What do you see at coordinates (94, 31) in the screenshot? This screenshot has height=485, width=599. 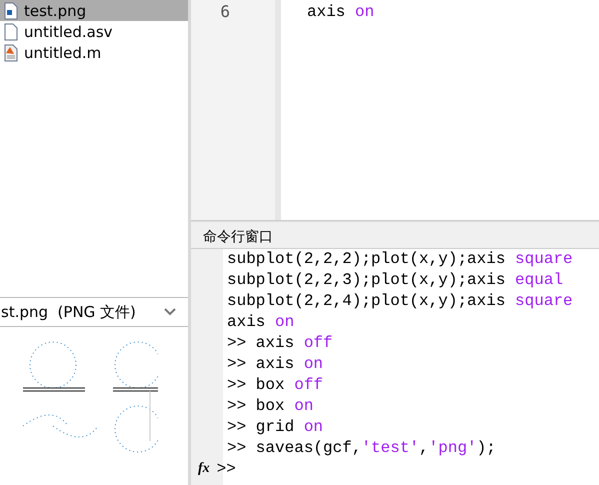 I see `file-item: untitled.asv` at bounding box center [94, 31].